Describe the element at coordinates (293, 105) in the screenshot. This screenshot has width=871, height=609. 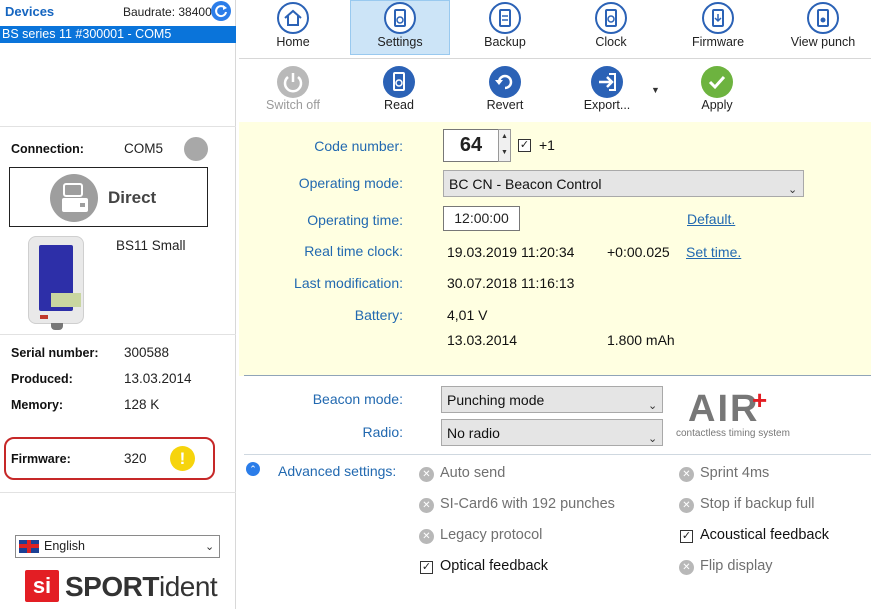
I see `action-label: Switch off` at that location.